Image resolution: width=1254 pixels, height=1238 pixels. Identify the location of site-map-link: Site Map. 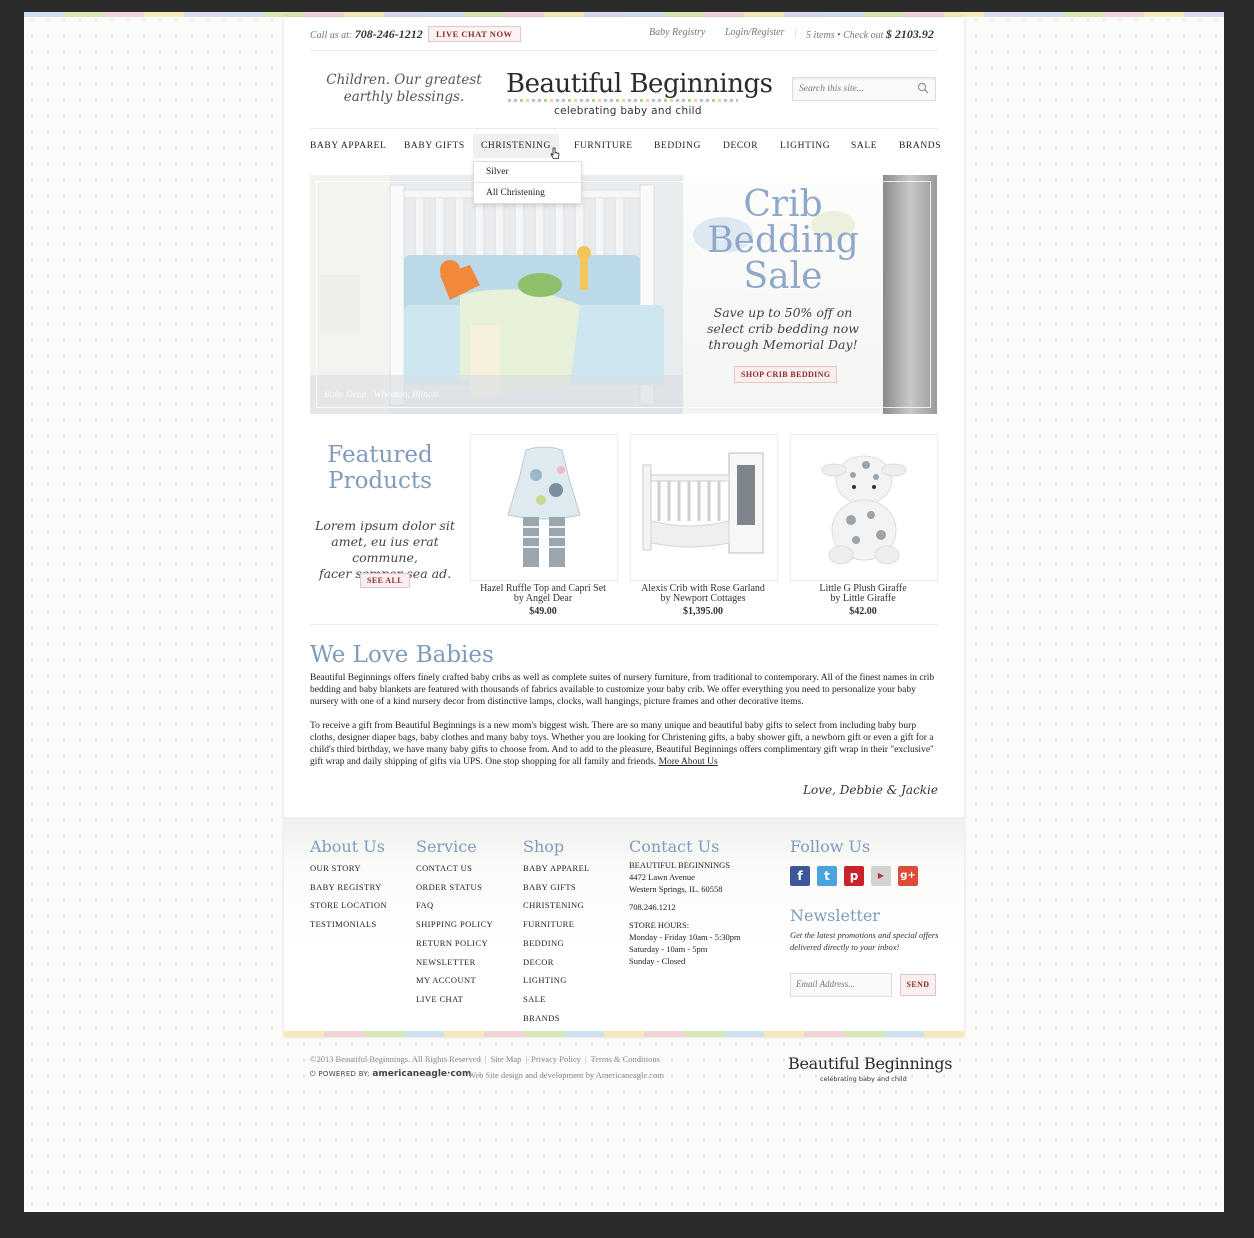
(505, 1059).